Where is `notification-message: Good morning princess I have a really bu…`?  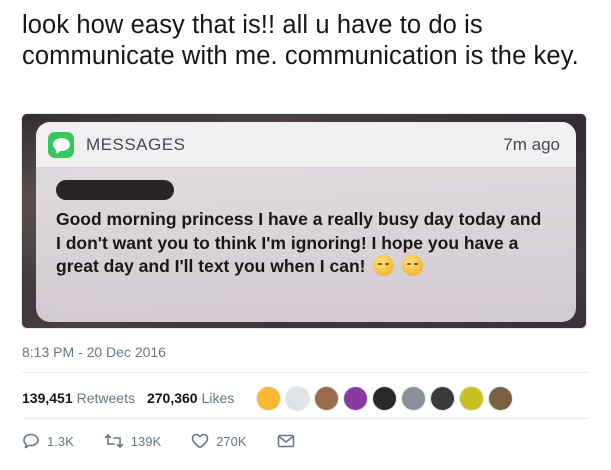 notification-message: Good morning princess I have a really bu… is located at coordinates (301, 243).